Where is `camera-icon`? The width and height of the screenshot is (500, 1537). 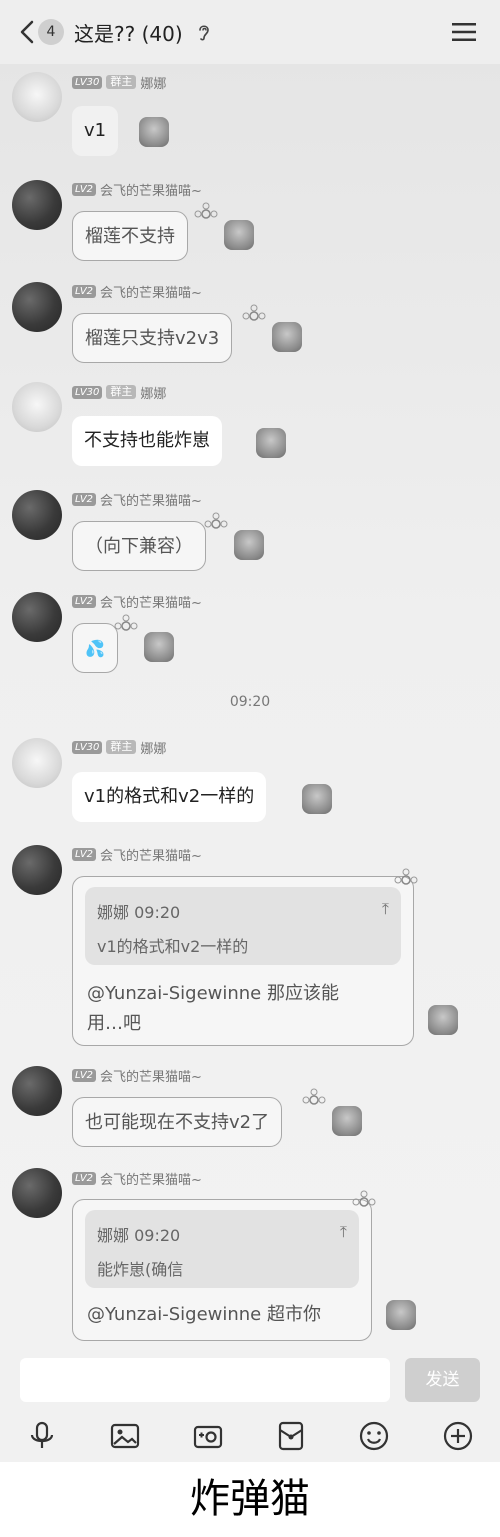 camera-icon is located at coordinates (208, 1436).